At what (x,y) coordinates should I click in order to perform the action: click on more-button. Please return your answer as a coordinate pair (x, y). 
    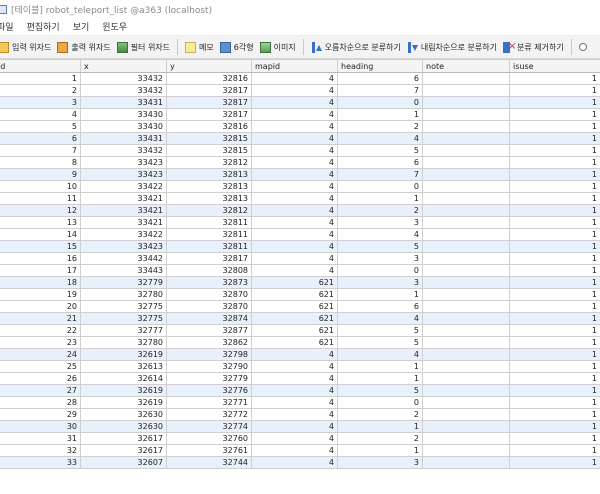
    Looking at the image, I should click on (584, 47).